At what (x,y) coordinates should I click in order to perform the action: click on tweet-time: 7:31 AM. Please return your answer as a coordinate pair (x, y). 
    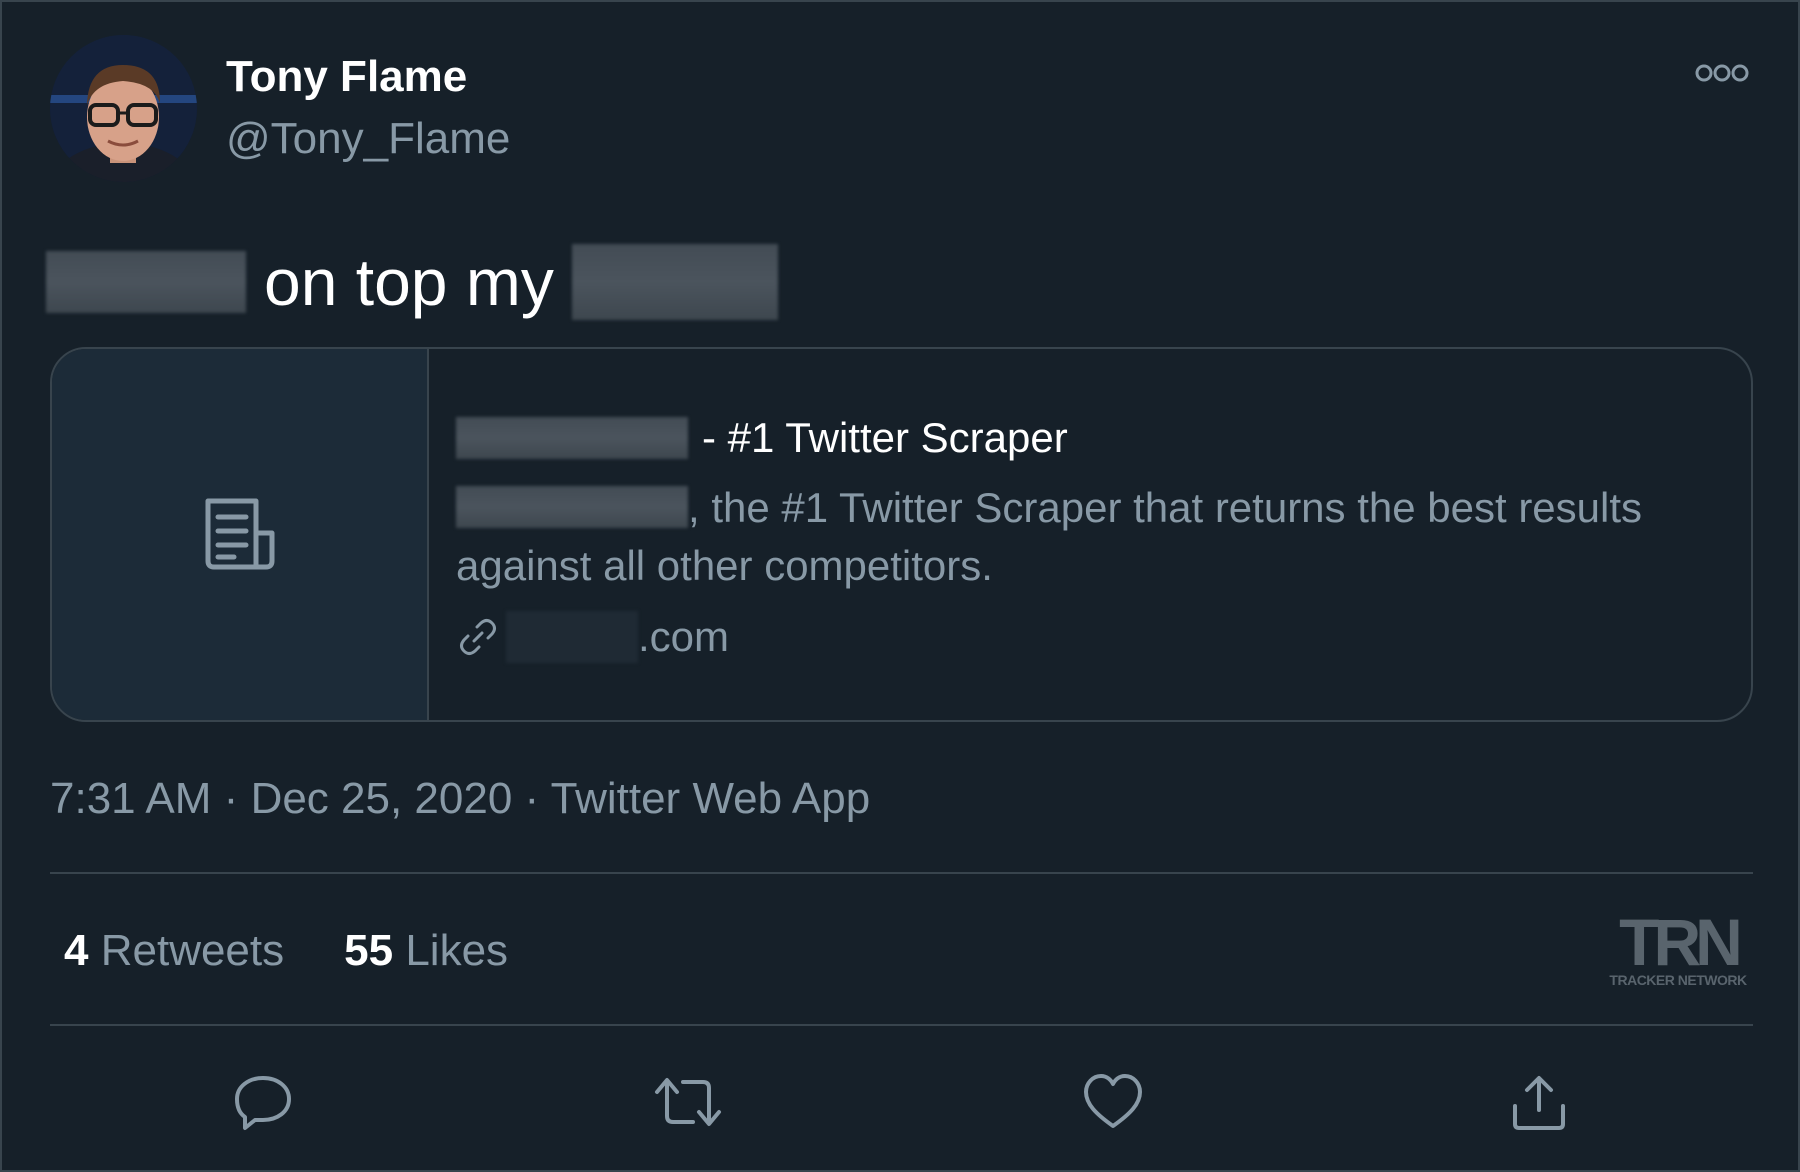
    Looking at the image, I should click on (130, 798).